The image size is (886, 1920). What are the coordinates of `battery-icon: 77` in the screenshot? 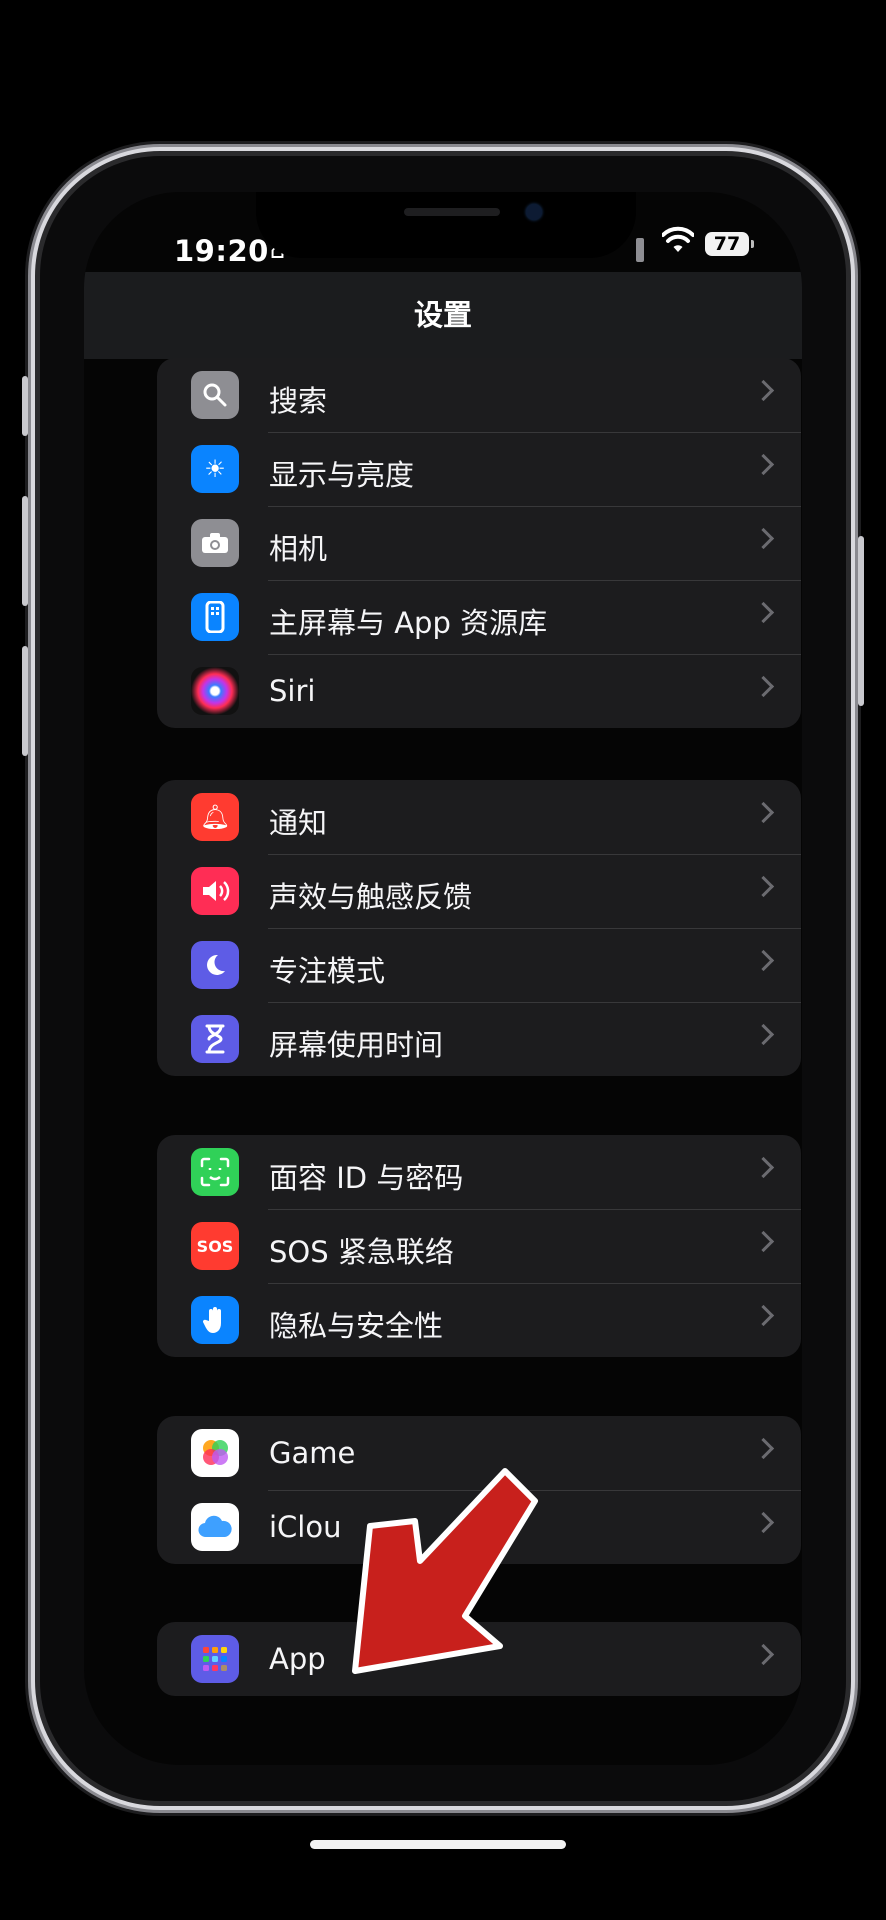 It's located at (729, 244).